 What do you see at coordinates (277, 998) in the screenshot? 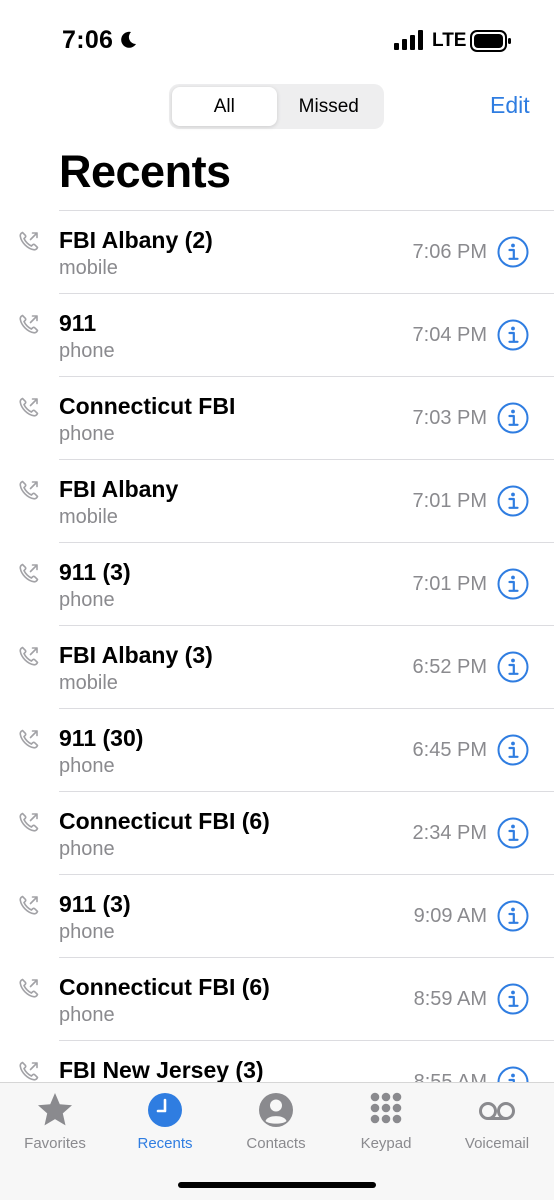
I see `call-row: Connecticut FBI (6) phone 8:59 AM` at bounding box center [277, 998].